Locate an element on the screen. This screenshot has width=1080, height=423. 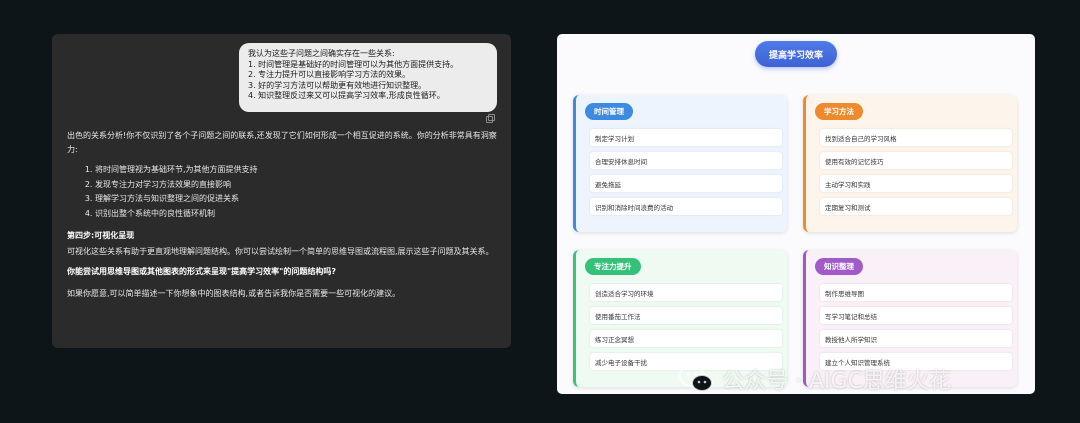
branch-item: 教授他人所学知识 is located at coordinates (916, 338).